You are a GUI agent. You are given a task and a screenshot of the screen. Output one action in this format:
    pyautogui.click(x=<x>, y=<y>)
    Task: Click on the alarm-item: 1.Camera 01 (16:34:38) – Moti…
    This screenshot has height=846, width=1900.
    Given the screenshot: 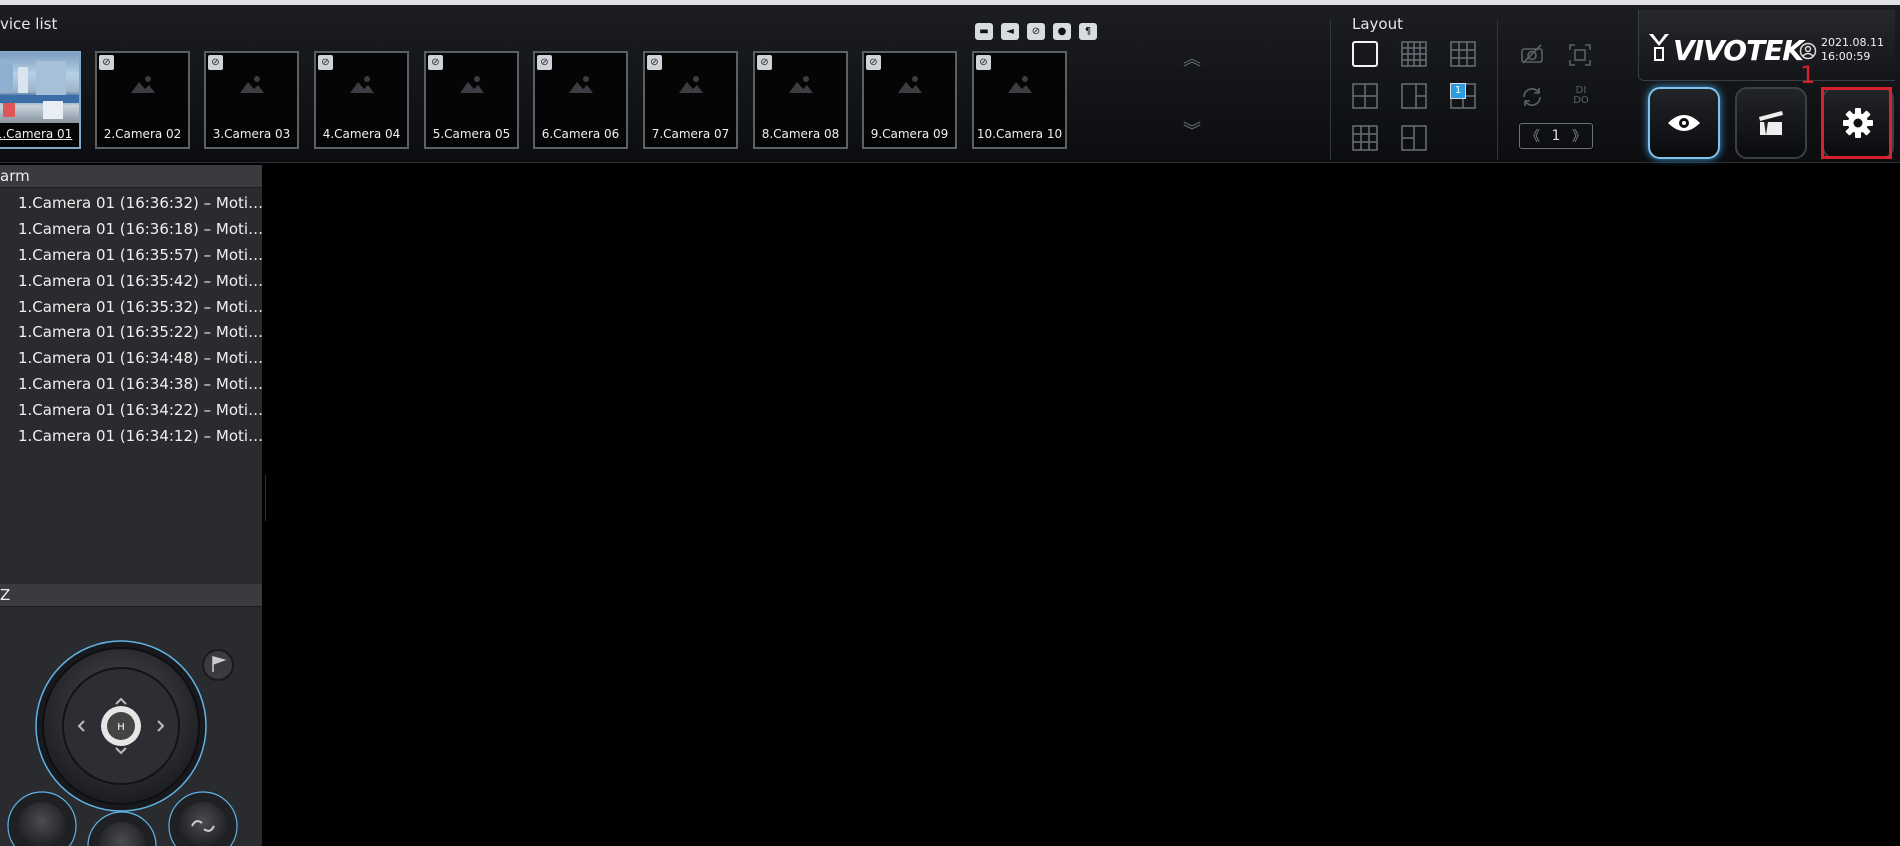 What is the action you would take?
    pyautogui.click(x=140, y=384)
    